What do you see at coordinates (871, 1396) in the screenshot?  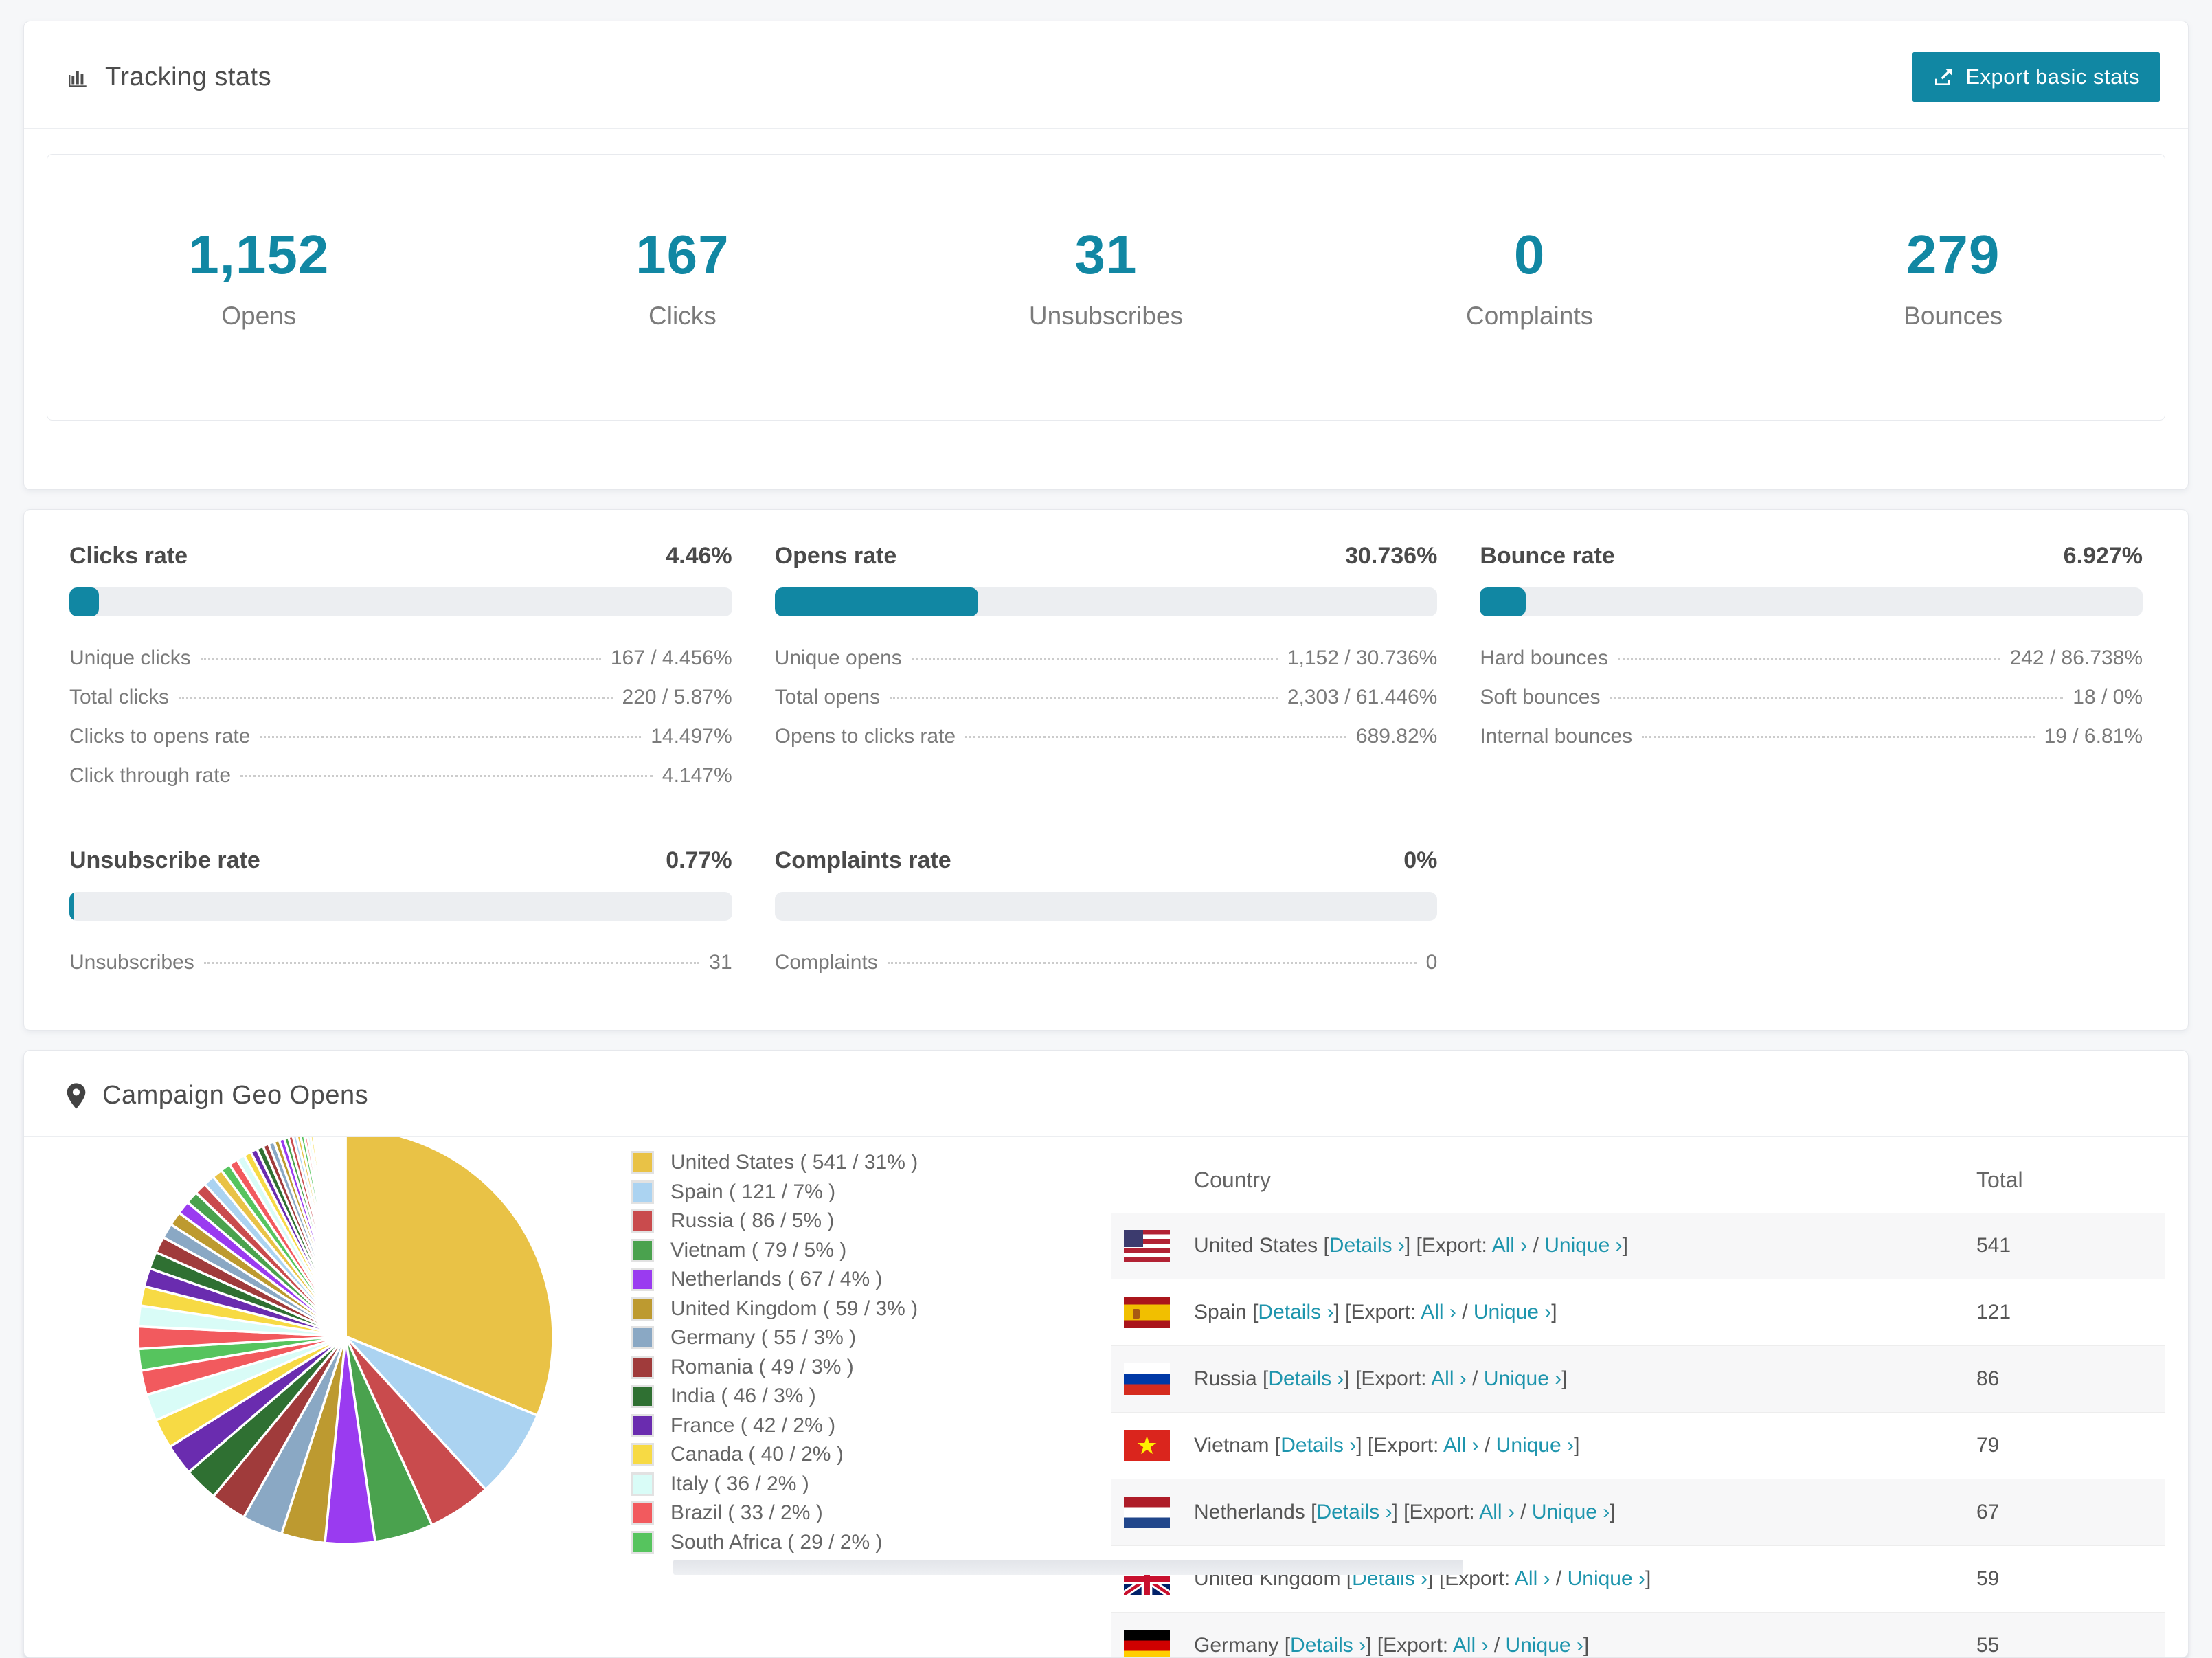 I see `legend-item: India ( 46 / 3% )` at bounding box center [871, 1396].